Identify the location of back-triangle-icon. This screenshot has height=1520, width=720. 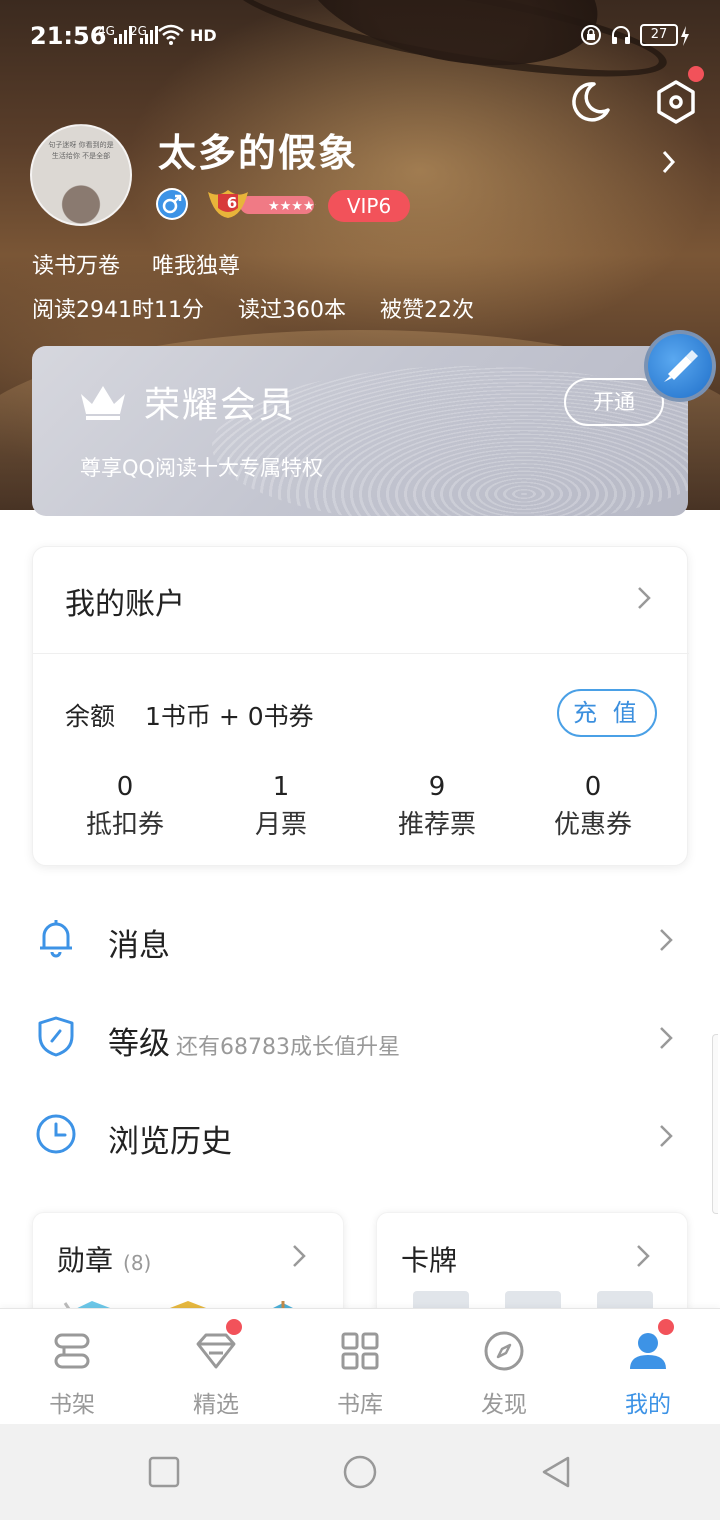
(556, 1472).